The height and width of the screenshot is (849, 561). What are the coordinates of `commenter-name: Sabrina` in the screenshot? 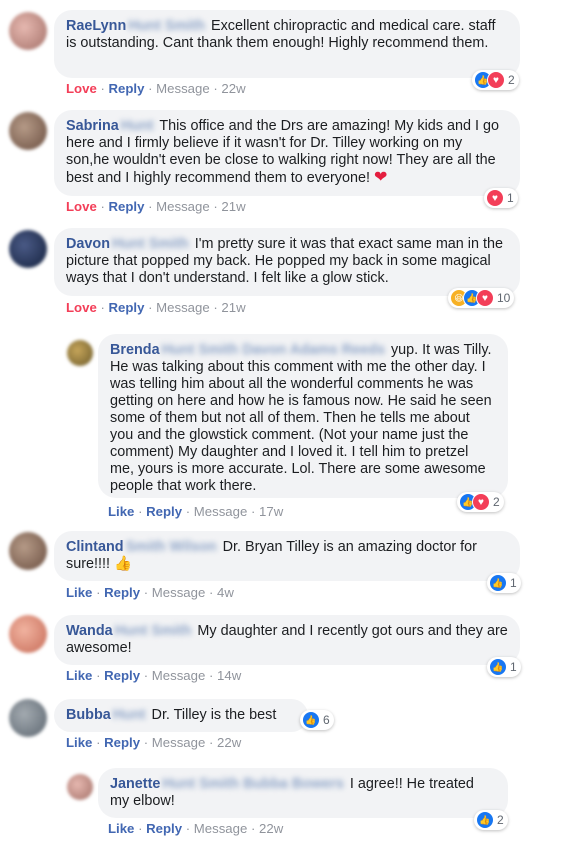 It's located at (92, 126).